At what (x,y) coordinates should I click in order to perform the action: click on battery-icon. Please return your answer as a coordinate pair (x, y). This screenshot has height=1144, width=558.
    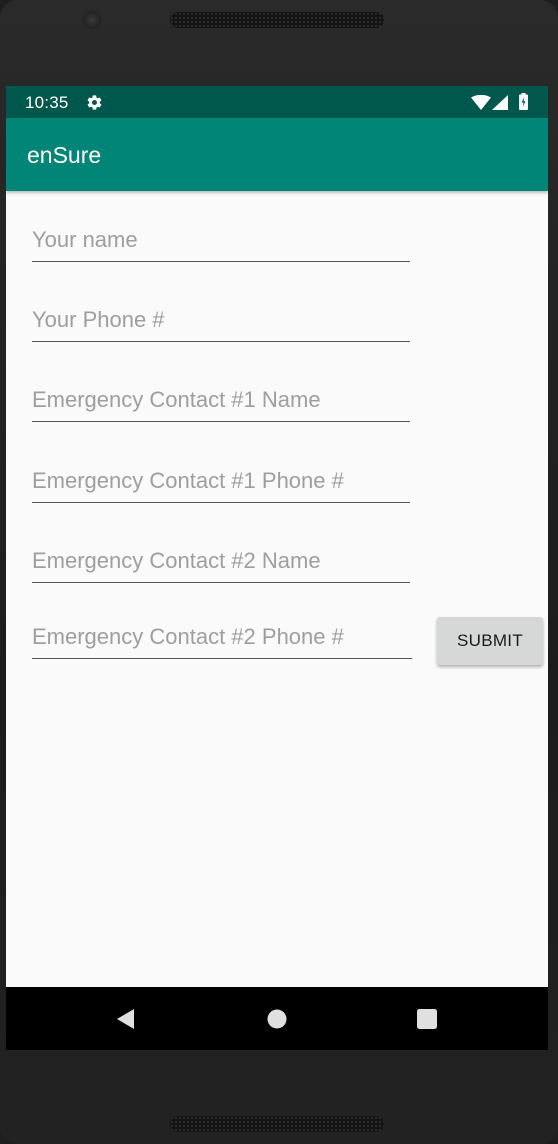
    Looking at the image, I should click on (523, 101).